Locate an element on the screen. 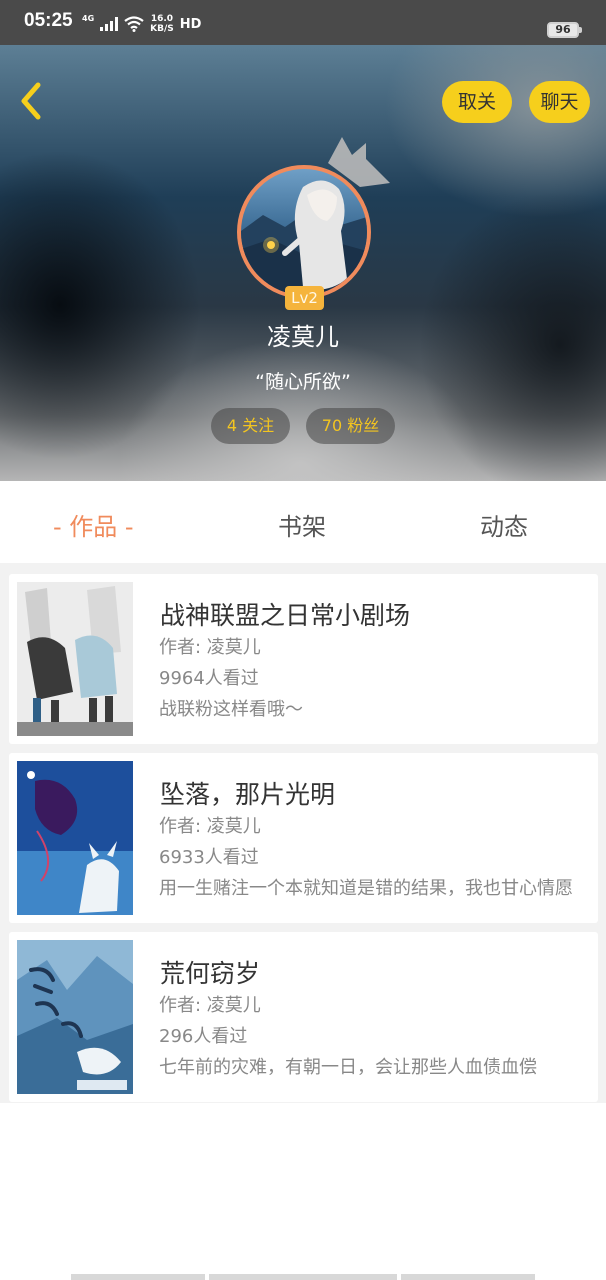 The width and height of the screenshot is (606, 1280). signal-icon is located at coordinates (109, 24).